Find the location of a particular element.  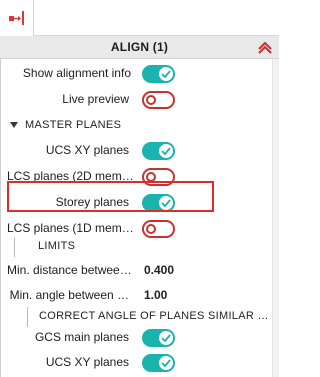

show-alignment-info-label: Show alignment info is located at coordinates (76, 73).